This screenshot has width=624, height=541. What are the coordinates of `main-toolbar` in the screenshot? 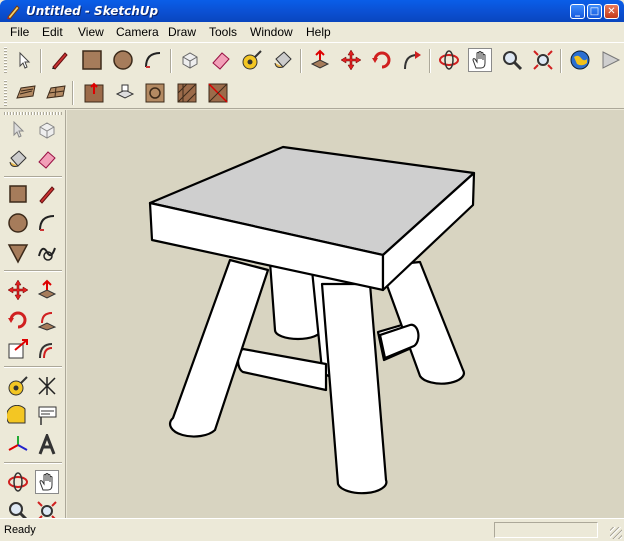 It's located at (312, 60).